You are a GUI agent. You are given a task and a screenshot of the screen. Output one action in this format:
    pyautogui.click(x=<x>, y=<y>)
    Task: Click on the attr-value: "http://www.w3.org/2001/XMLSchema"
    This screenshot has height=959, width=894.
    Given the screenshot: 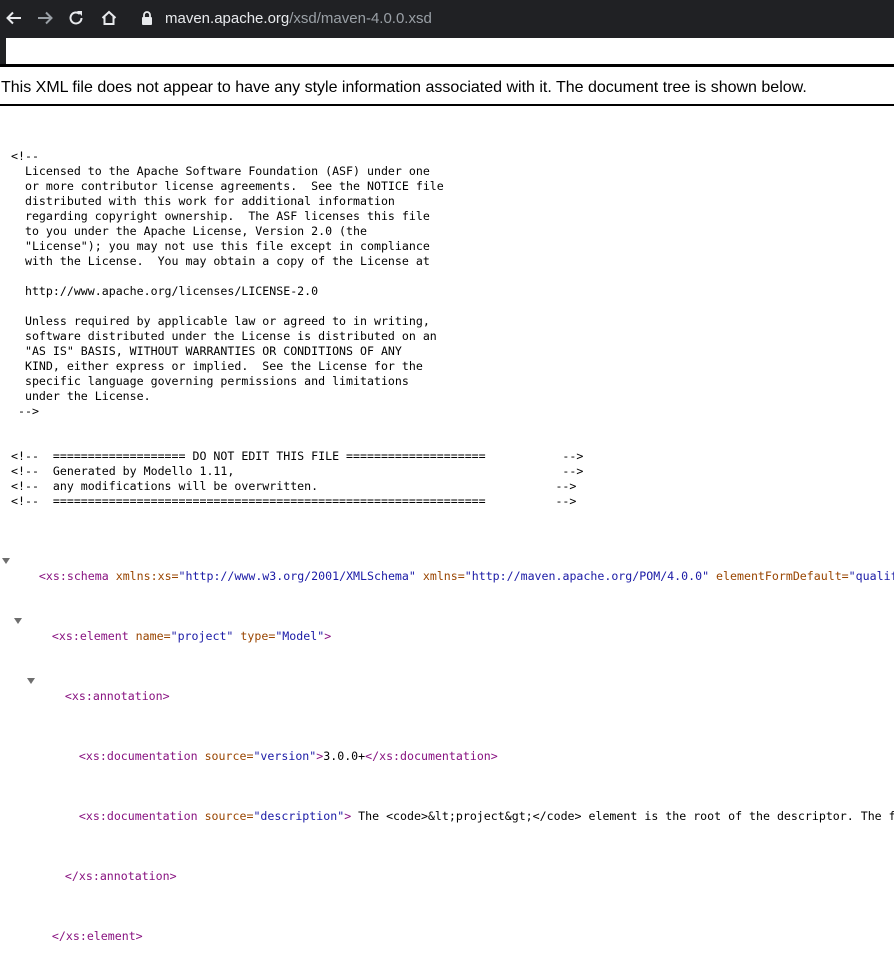 What is the action you would take?
    pyautogui.click(x=297, y=576)
    